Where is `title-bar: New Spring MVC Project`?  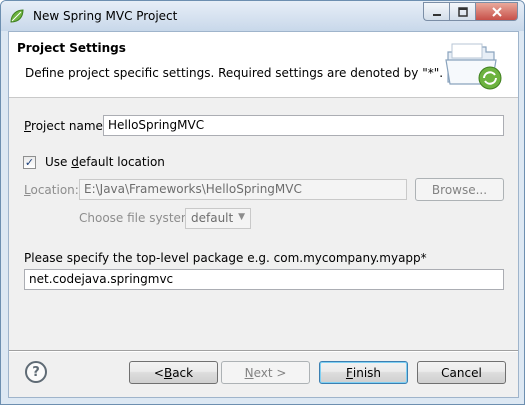
title-bar: New Spring MVC Project is located at coordinates (262, 16).